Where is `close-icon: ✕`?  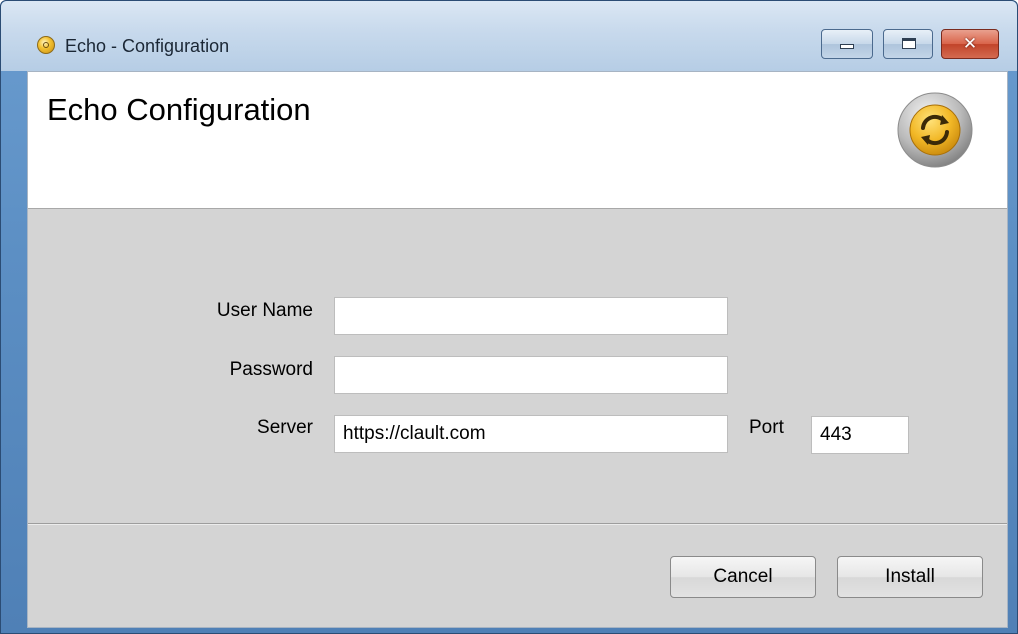
close-icon: ✕ is located at coordinates (970, 44).